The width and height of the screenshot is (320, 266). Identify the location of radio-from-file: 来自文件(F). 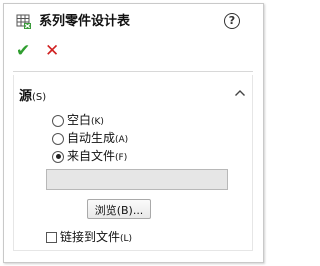
(89, 154).